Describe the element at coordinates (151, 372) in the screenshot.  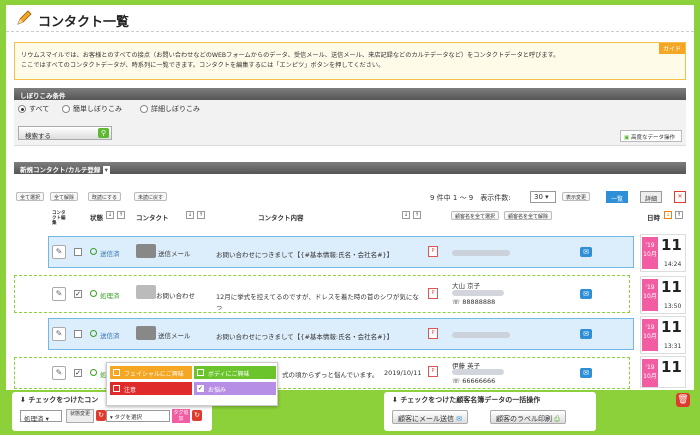
I see `tag-facial: フェイシャルにご興味` at that location.